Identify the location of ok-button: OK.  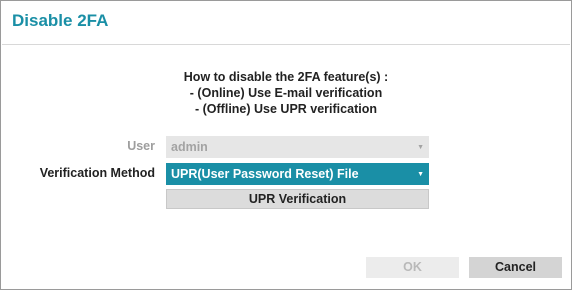
(412, 267).